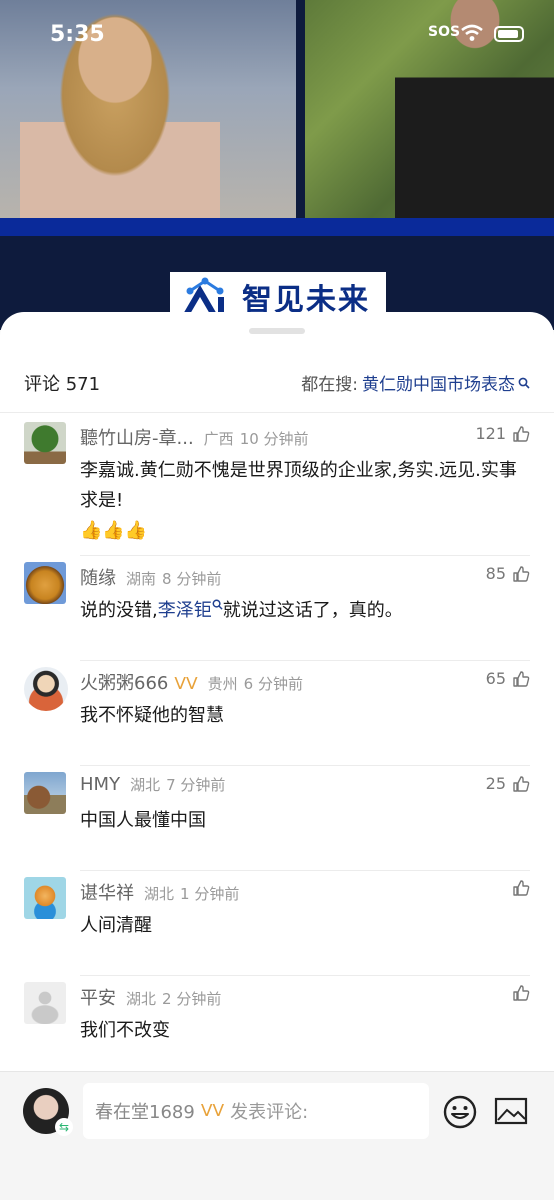 This screenshot has height=1200, width=554. Describe the element at coordinates (218, 439) in the screenshot. I see `comment-location: 广西` at that location.